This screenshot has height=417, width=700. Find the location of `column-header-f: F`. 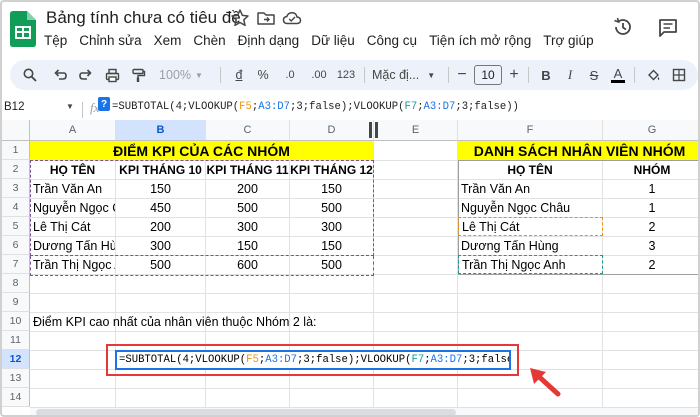

column-header-f: F is located at coordinates (530, 130).